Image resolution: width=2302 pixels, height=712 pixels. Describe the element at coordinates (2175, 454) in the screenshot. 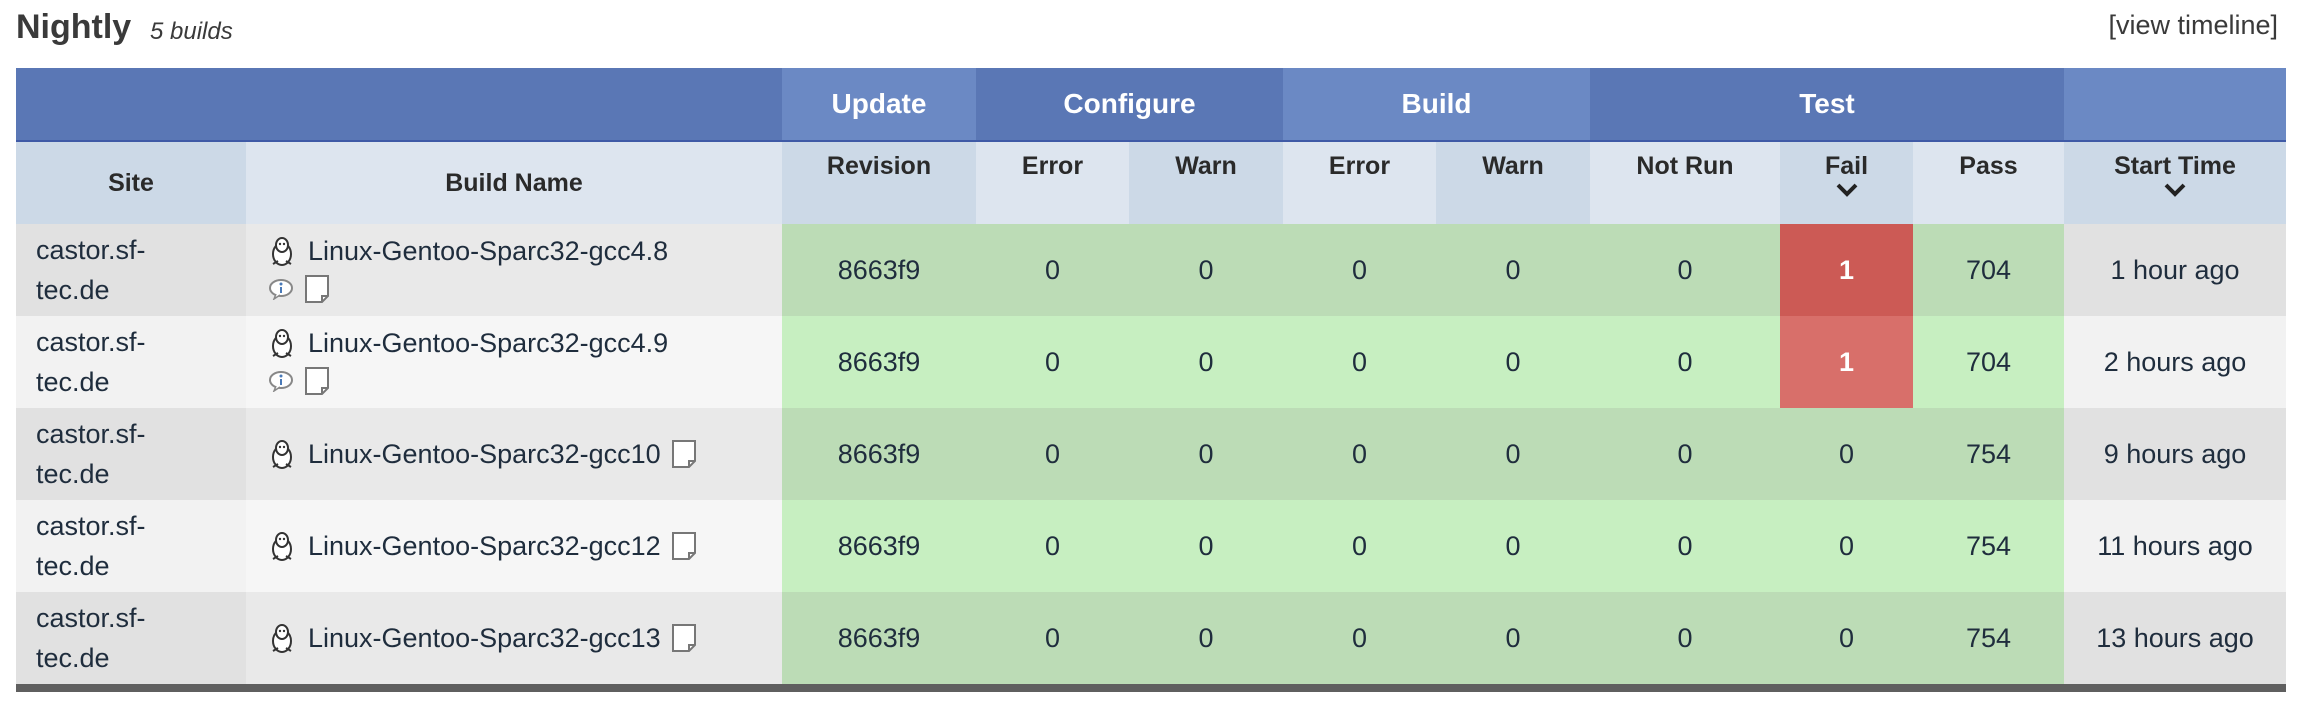

I see `start-time-cell: 9 hours ago` at that location.